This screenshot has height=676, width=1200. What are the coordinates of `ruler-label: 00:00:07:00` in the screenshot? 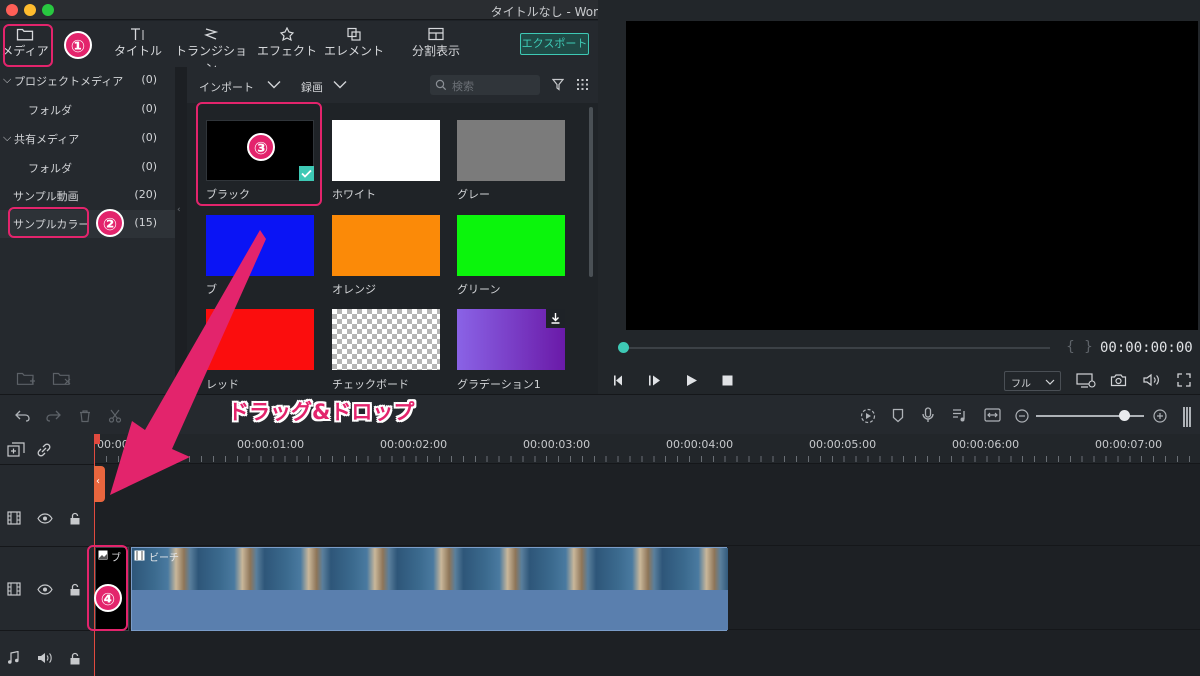 It's located at (1129, 444).